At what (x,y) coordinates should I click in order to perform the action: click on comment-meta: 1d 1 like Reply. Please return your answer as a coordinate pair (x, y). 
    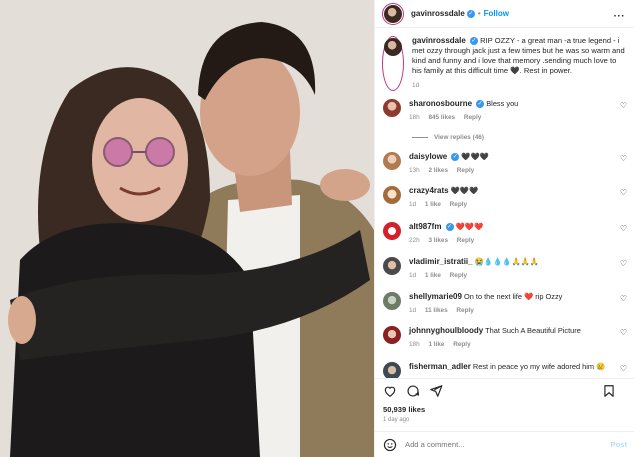
    Looking at the image, I should click on (511, 275).